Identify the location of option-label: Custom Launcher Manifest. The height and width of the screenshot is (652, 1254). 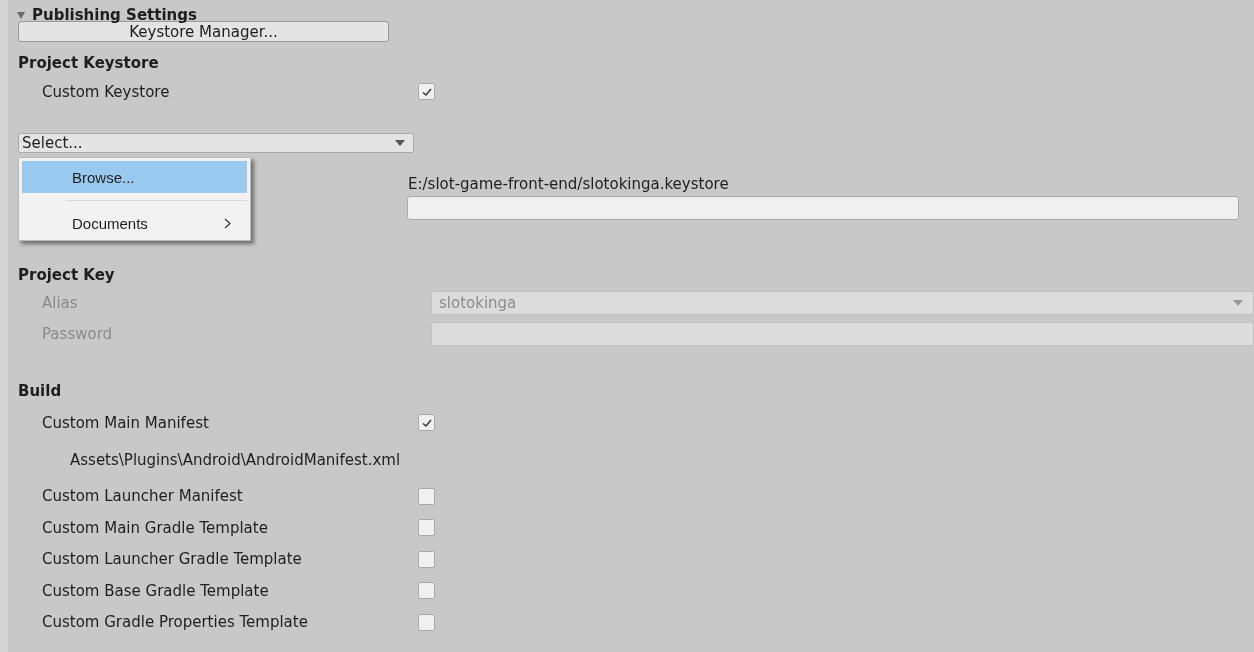
(142, 496).